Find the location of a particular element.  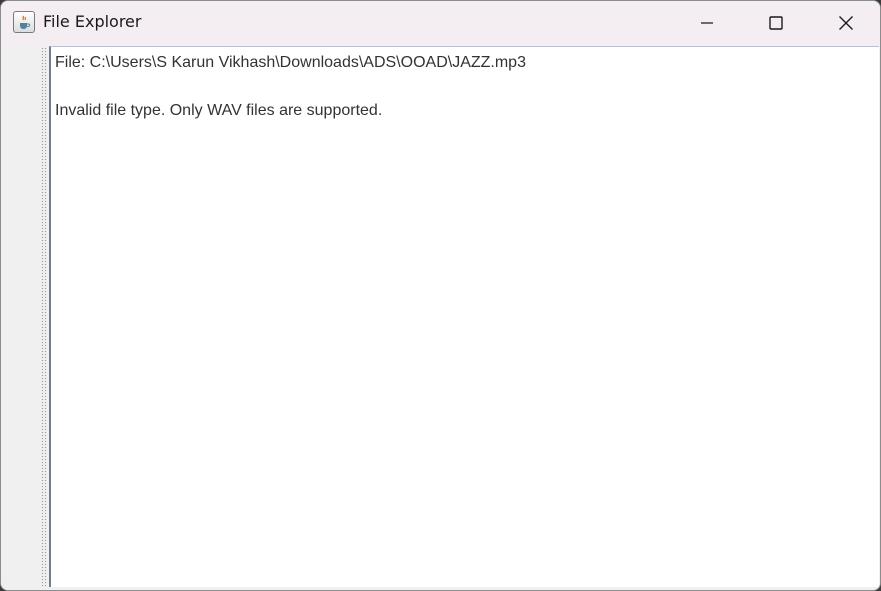

minimize-button is located at coordinates (707, 23).